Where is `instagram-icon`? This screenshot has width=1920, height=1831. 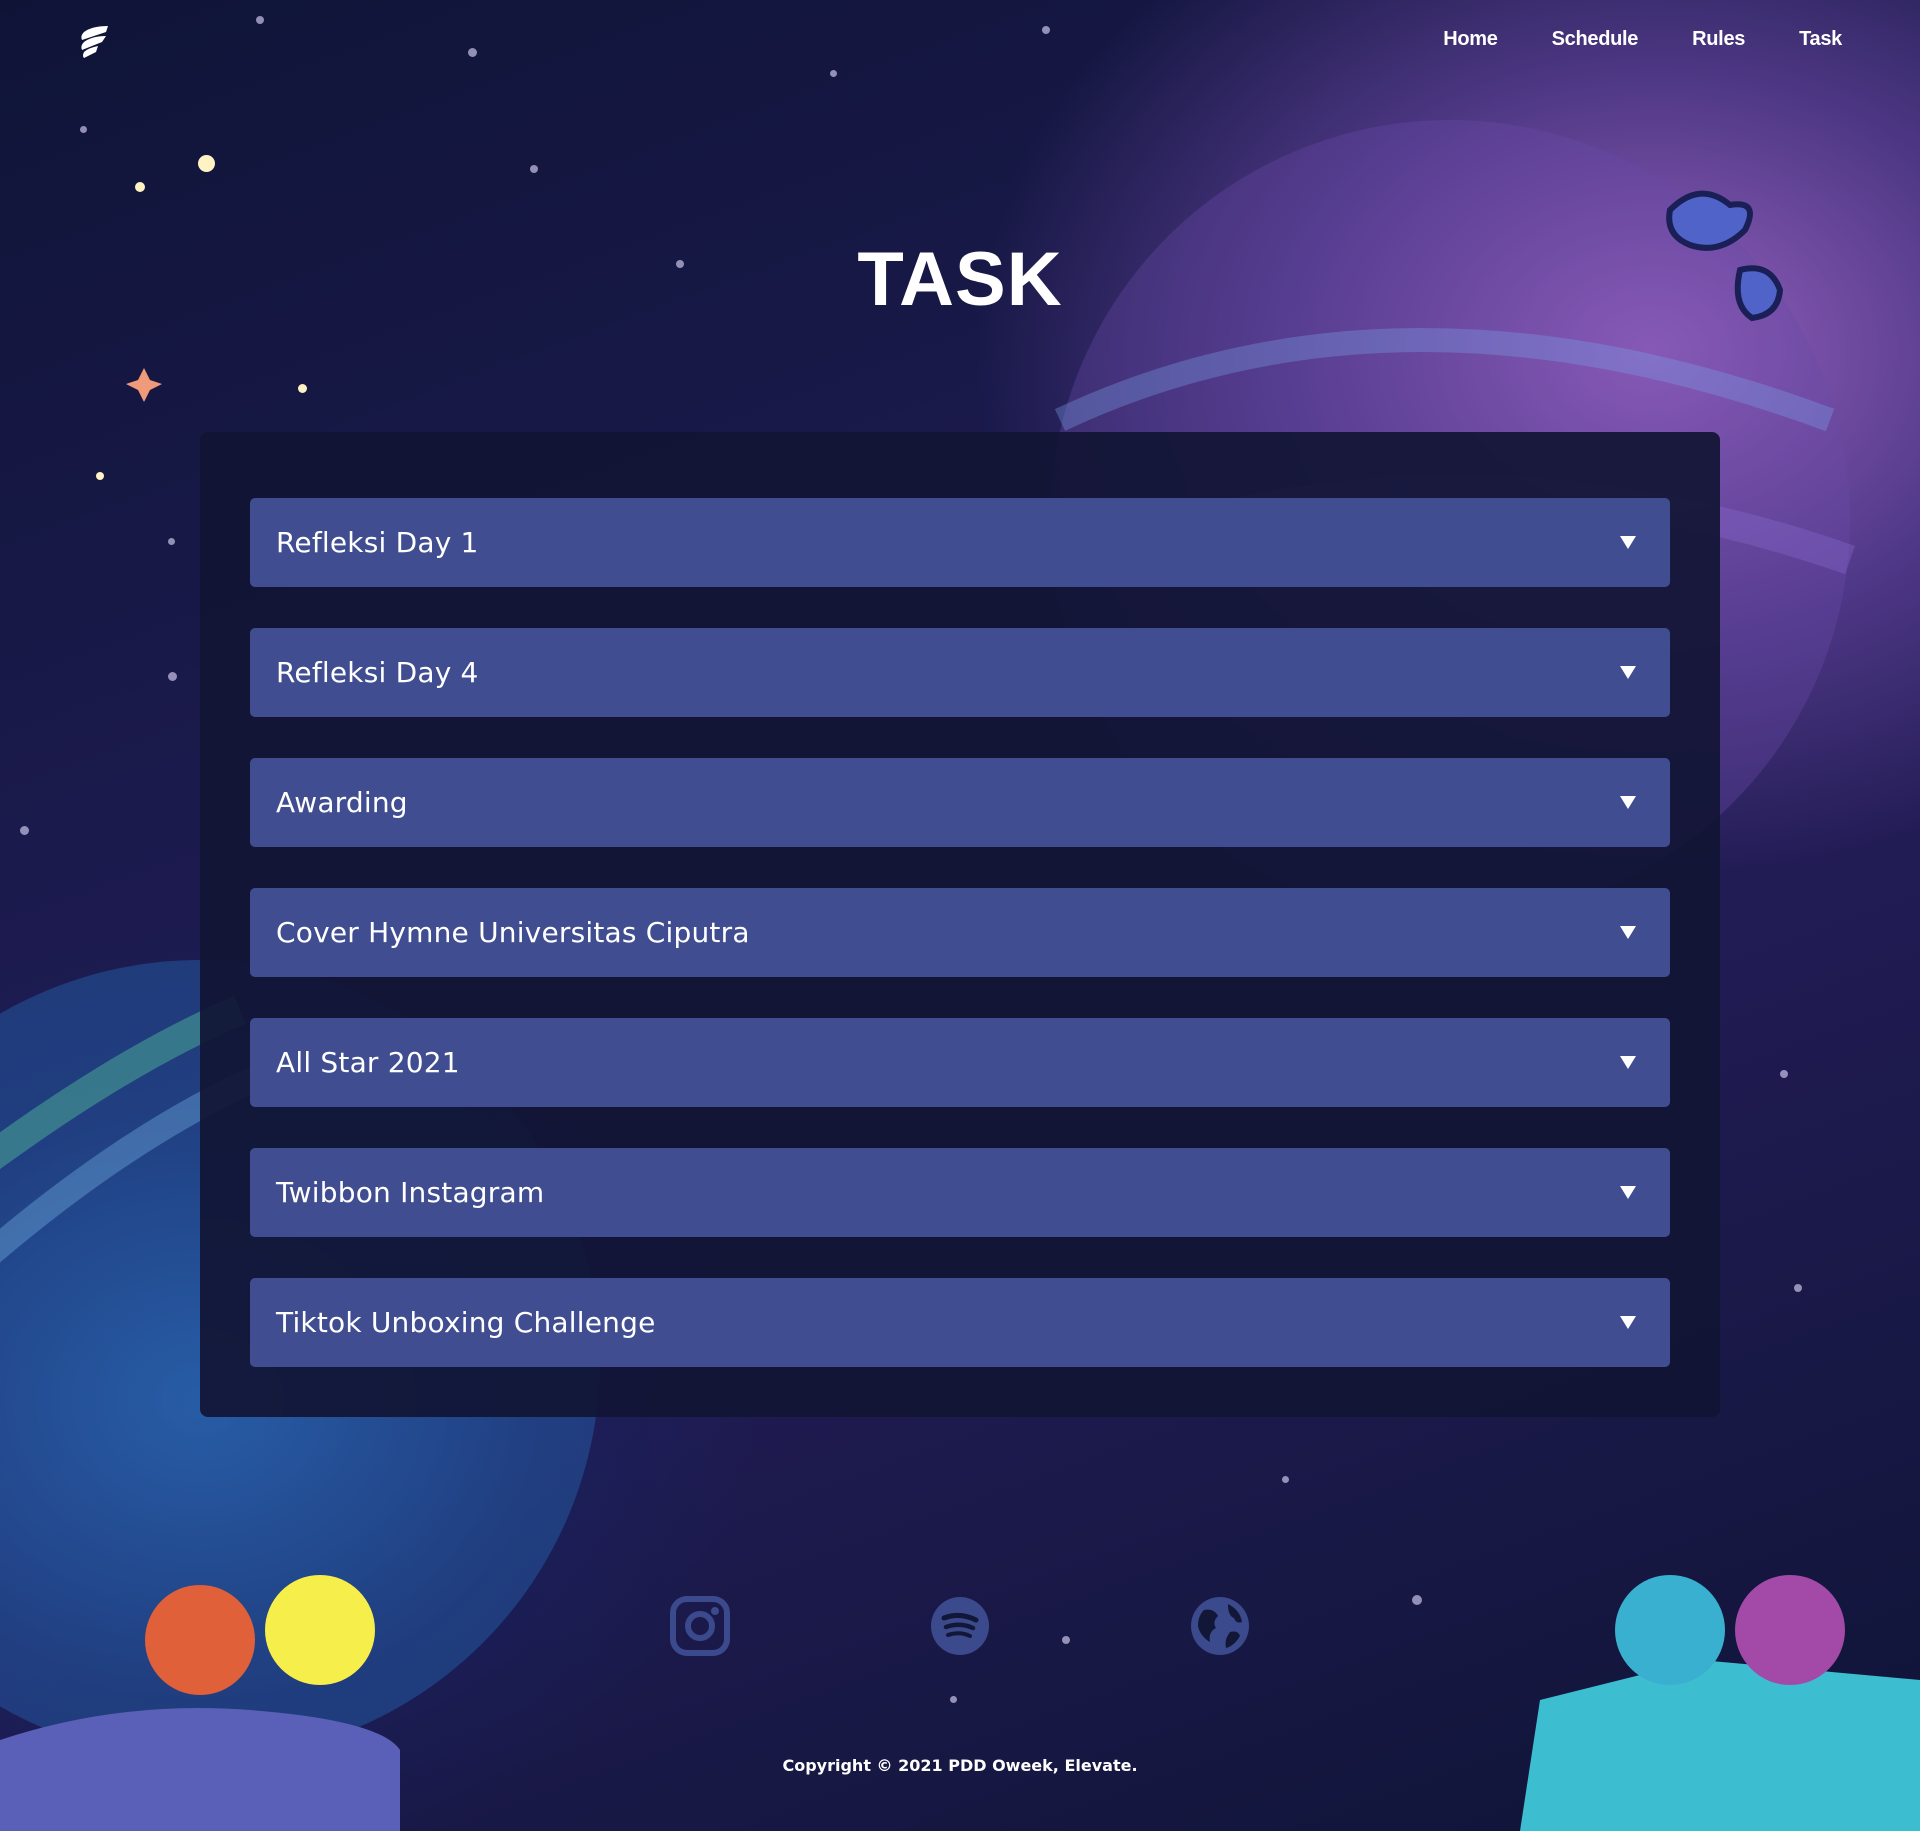 instagram-icon is located at coordinates (700, 1626).